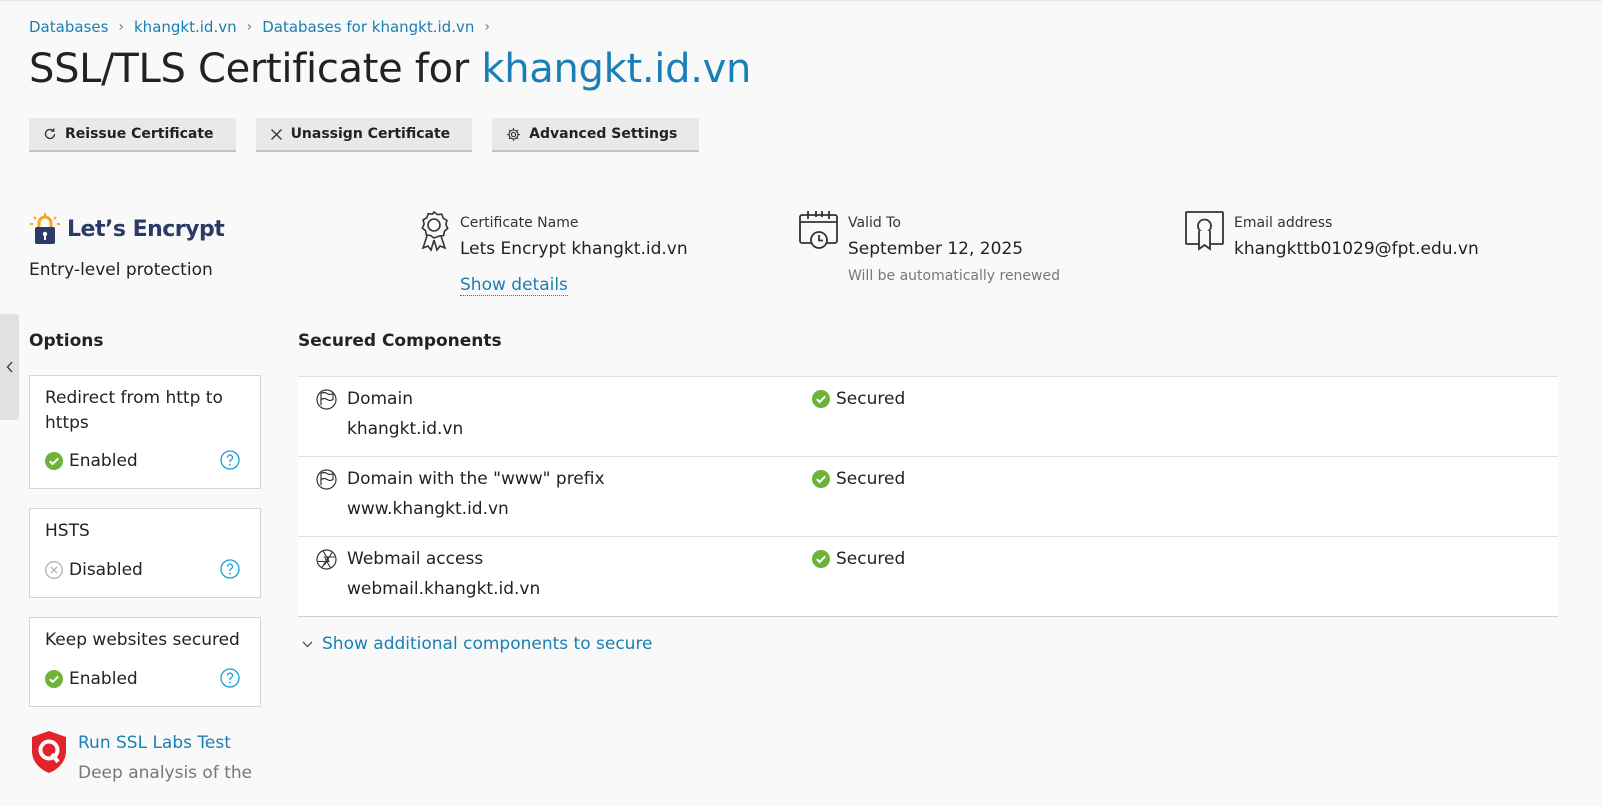  Describe the element at coordinates (54, 570) in the screenshot. I see `disabled-circle-icon` at that location.